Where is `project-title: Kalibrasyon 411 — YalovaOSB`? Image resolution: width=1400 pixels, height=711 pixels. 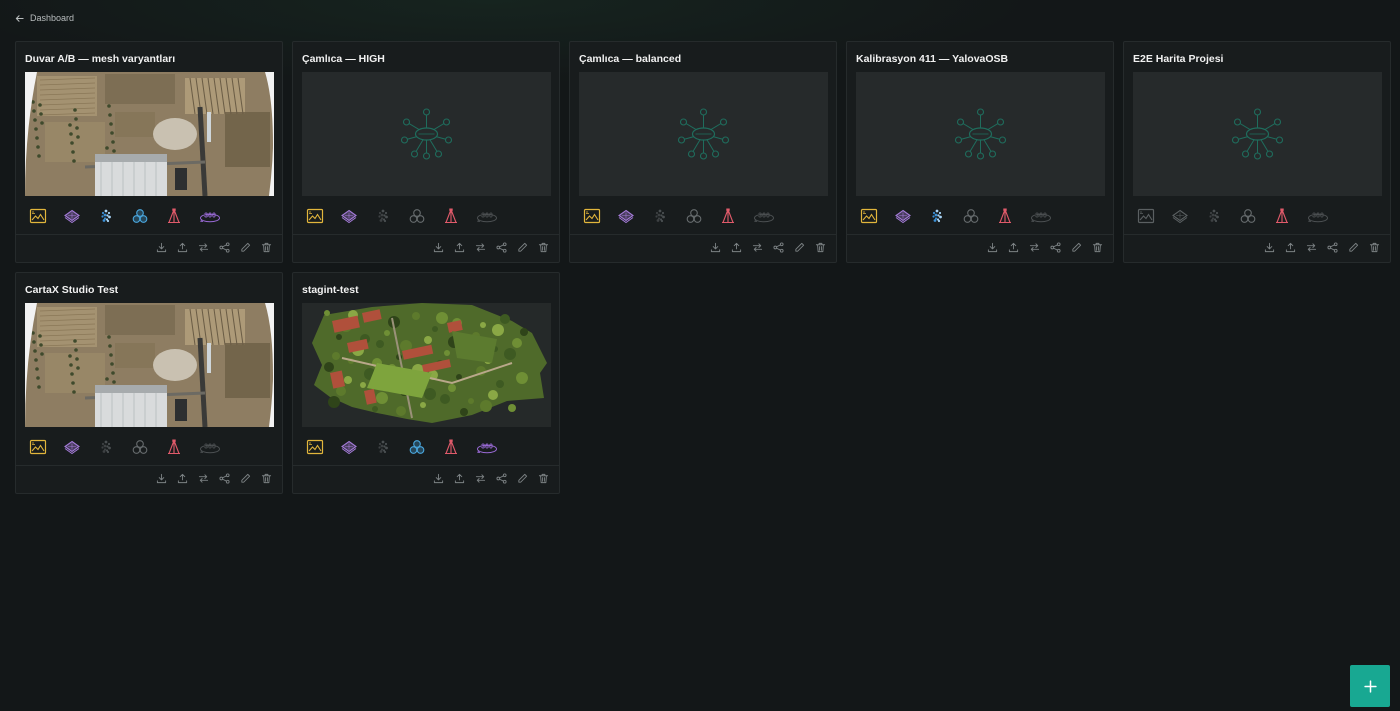
project-title: Kalibrasyon 411 — YalovaOSB is located at coordinates (932, 59).